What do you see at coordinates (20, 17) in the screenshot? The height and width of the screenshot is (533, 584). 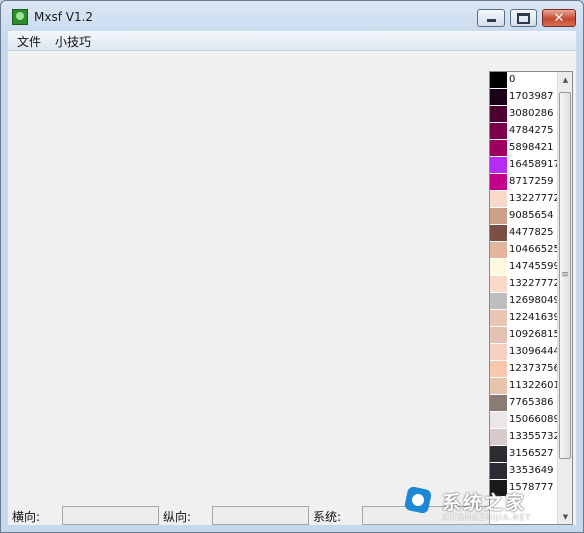 I see `app-icon` at bounding box center [20, 17].